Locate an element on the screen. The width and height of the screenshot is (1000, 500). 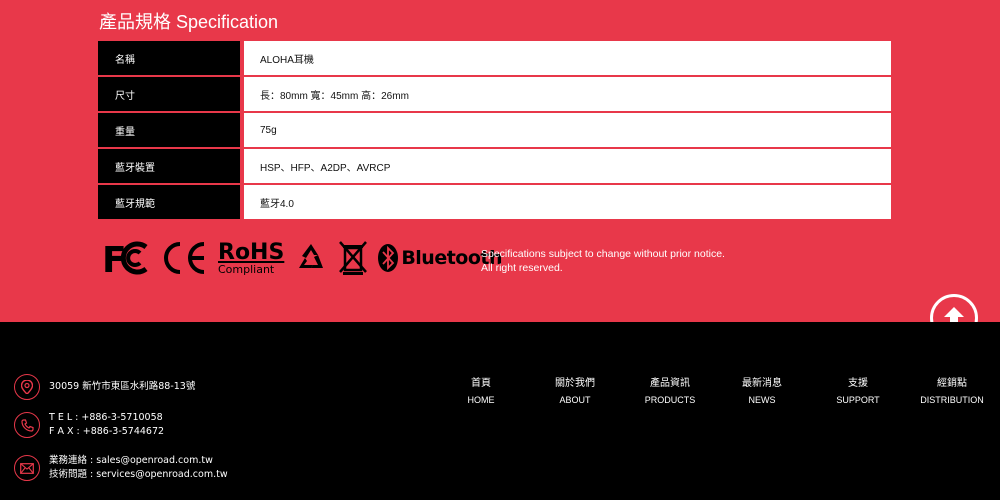
spec-value: HSP、HFP、A2DP、AVRCP is located at coordinates (567, 166).